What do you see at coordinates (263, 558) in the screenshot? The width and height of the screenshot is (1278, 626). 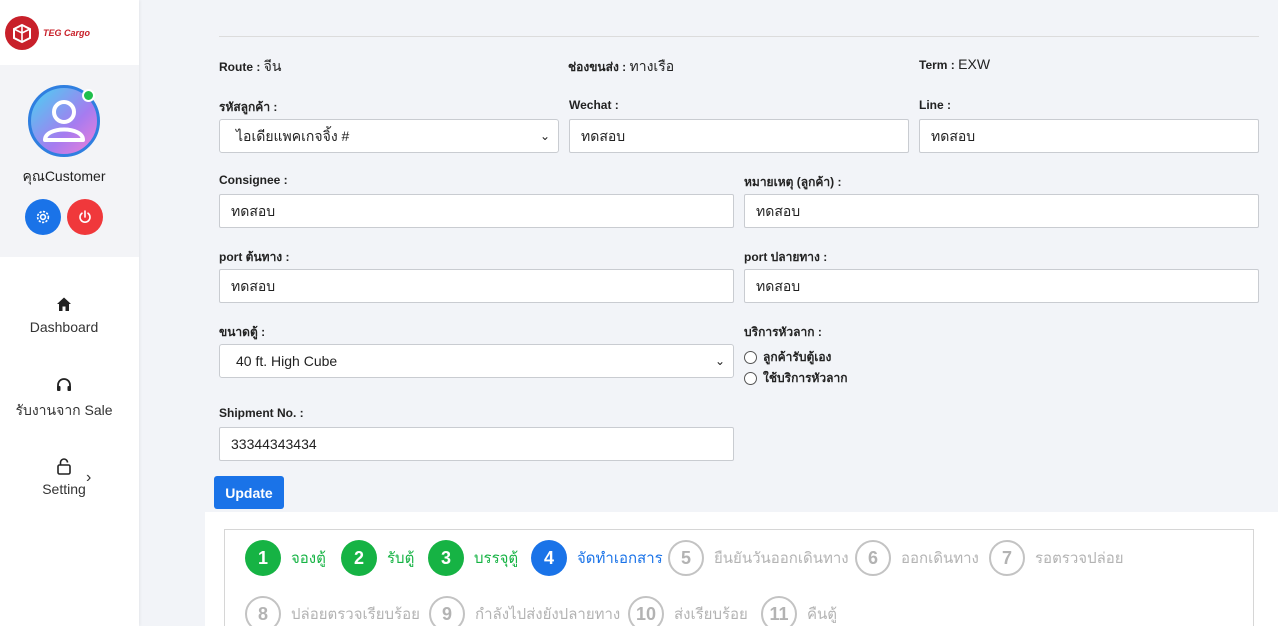 I see `step-number: 1` at bounding box center [263, 558].